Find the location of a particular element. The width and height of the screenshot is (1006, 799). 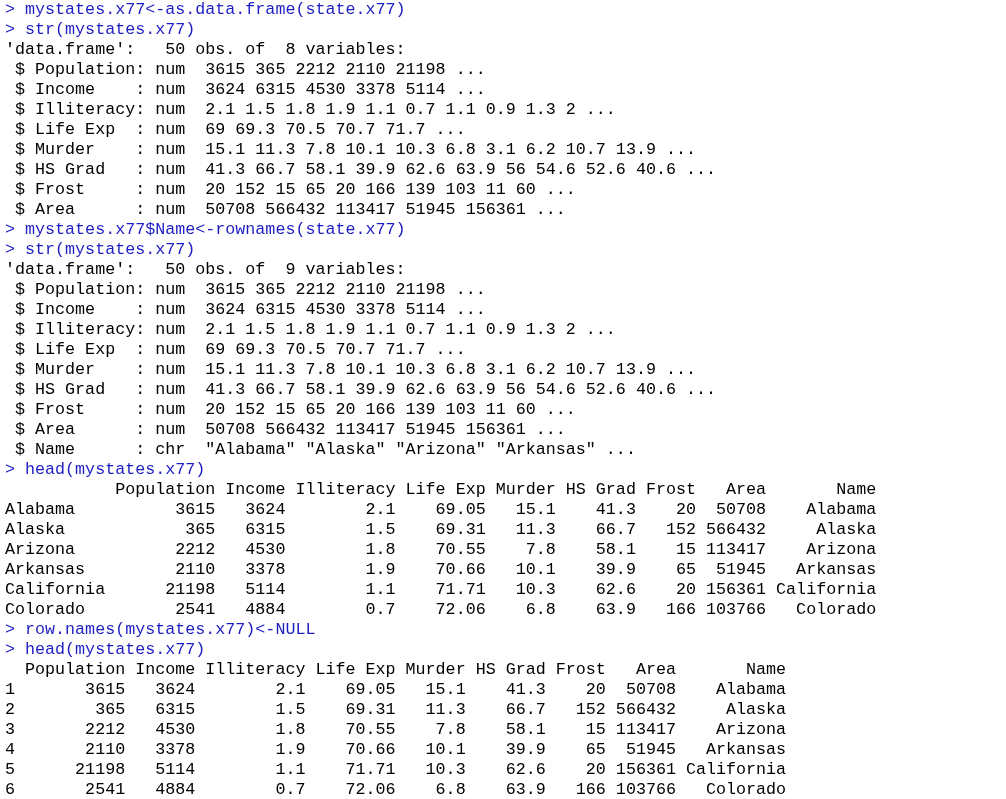

console-output: 5 21198 5114 1.1 71.71 10.3 62.6 20 156361 California is located at coordinates (396, 770).